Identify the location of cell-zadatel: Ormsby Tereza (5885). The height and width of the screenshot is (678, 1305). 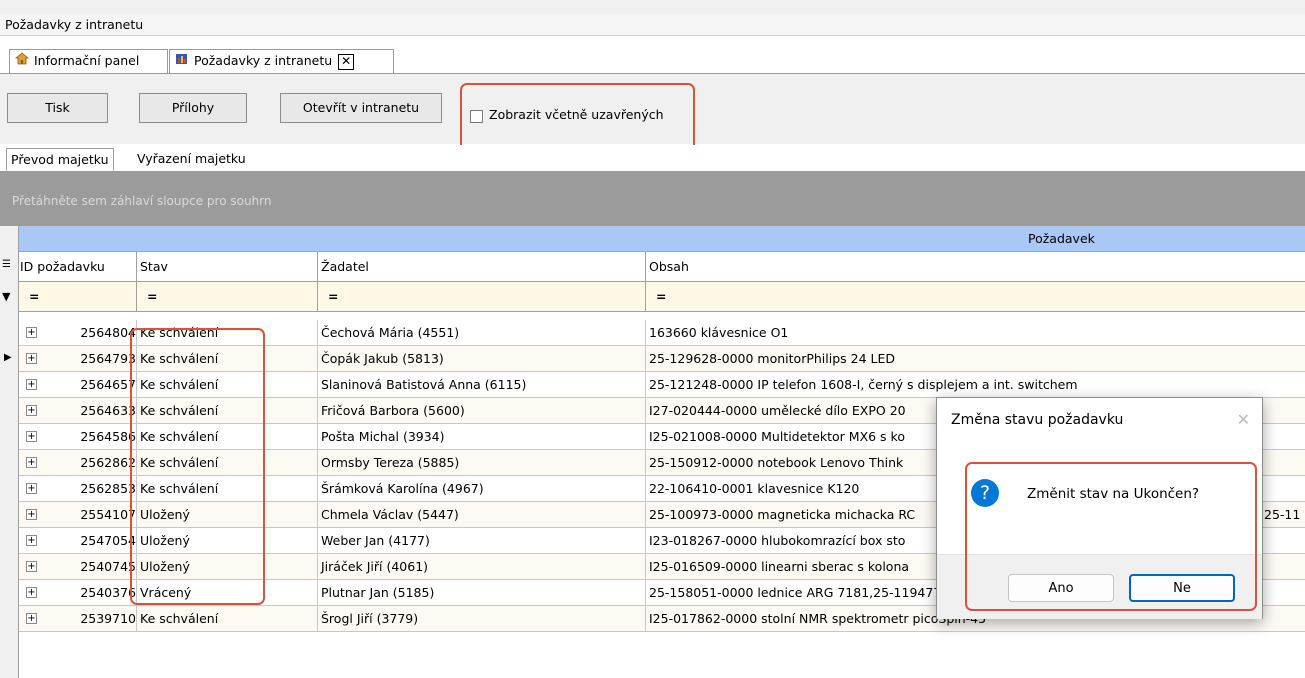
(481, 462).